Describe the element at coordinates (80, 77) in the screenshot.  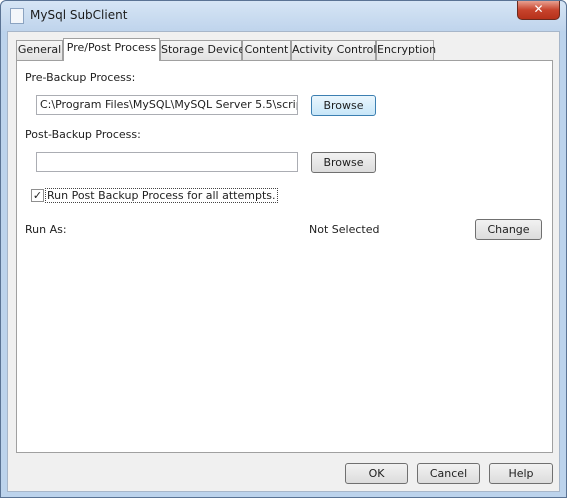
I see `pre-backup-label: Pre-Backup Process:` at that location.